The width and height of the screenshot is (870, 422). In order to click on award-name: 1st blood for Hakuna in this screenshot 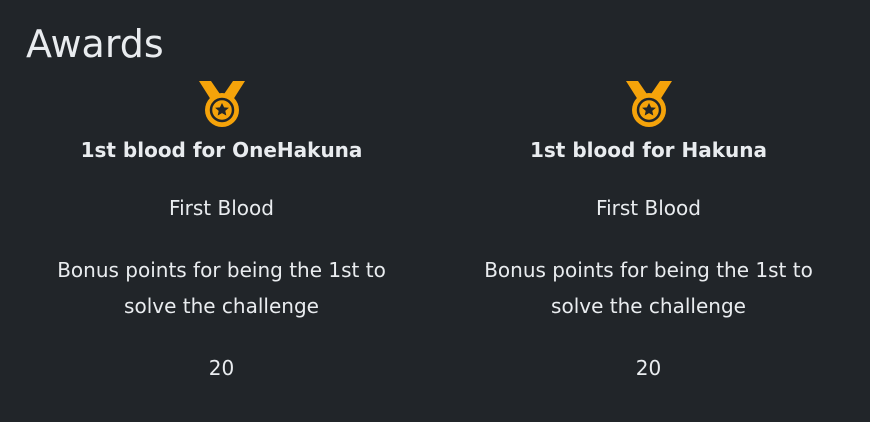, I will do `click(648, 150)`.